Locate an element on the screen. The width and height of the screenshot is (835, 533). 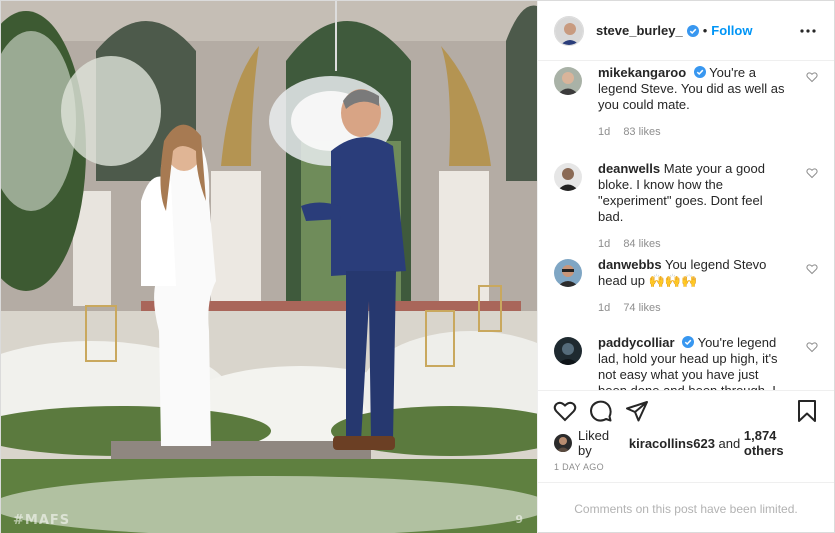
comment-likes: 84 likes is located at coordinates (641, 244).